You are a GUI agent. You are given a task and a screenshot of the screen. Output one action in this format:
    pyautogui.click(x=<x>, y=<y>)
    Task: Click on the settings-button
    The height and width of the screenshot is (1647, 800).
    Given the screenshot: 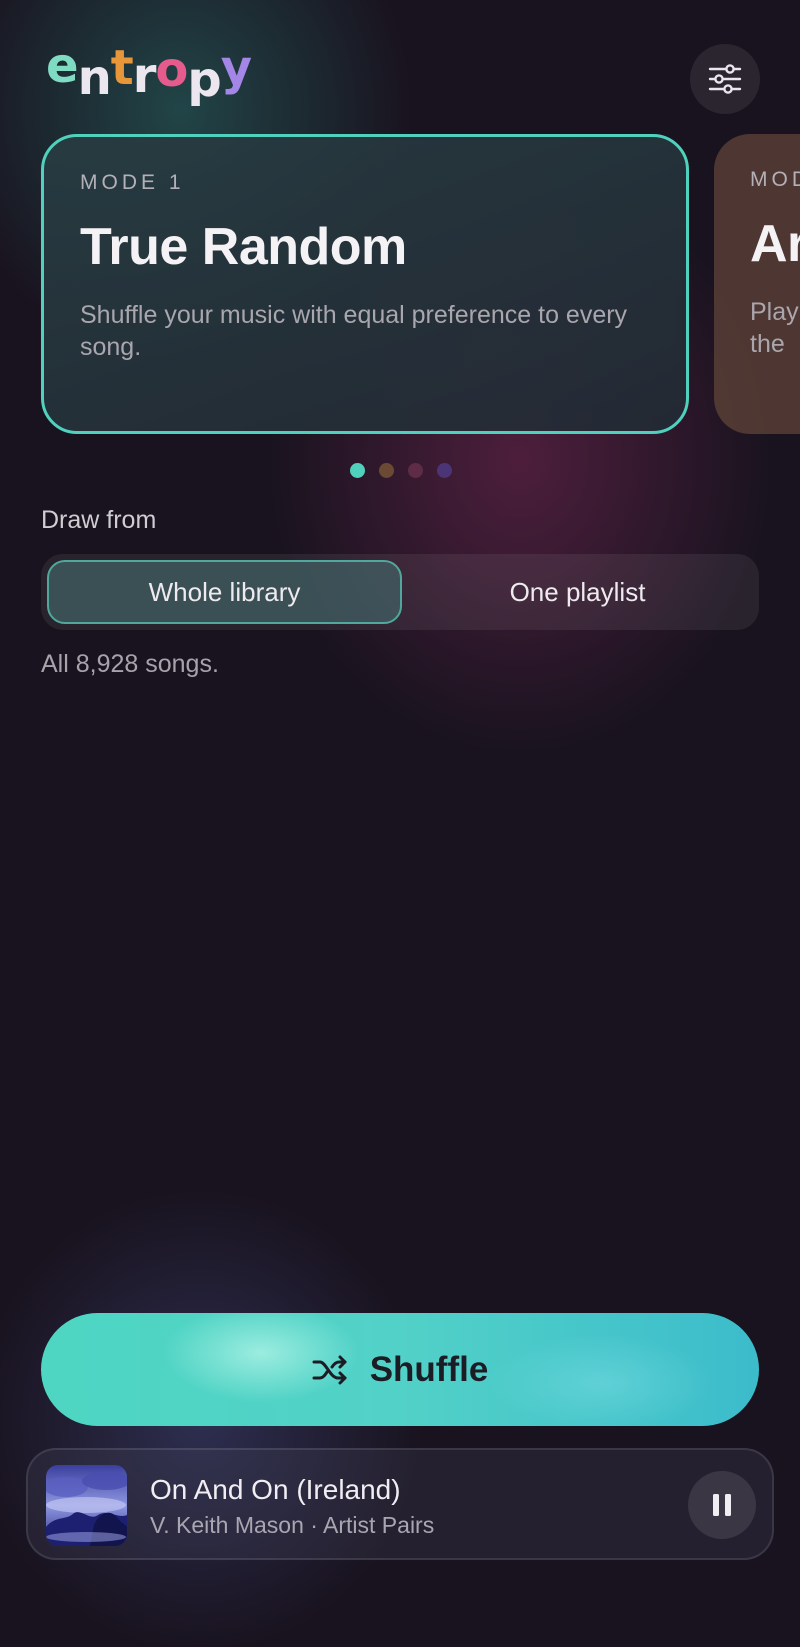 What is the action you would take?
    pyautogui.click(x=725, y=79)
    